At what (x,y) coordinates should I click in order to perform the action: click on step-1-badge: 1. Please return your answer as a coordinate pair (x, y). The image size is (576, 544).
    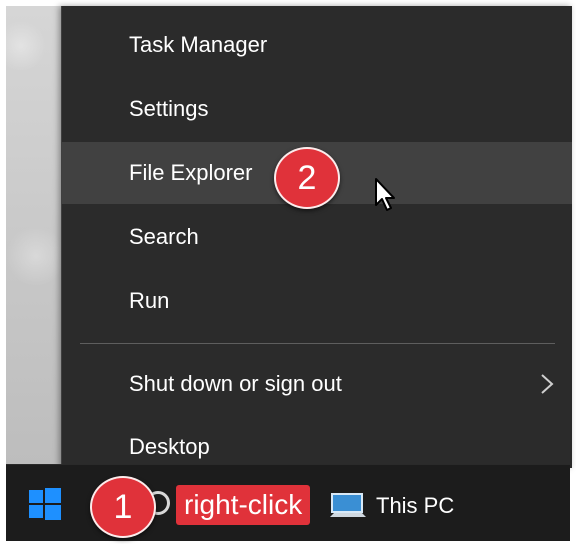
    Looking at the image, I should click on (123, 507).